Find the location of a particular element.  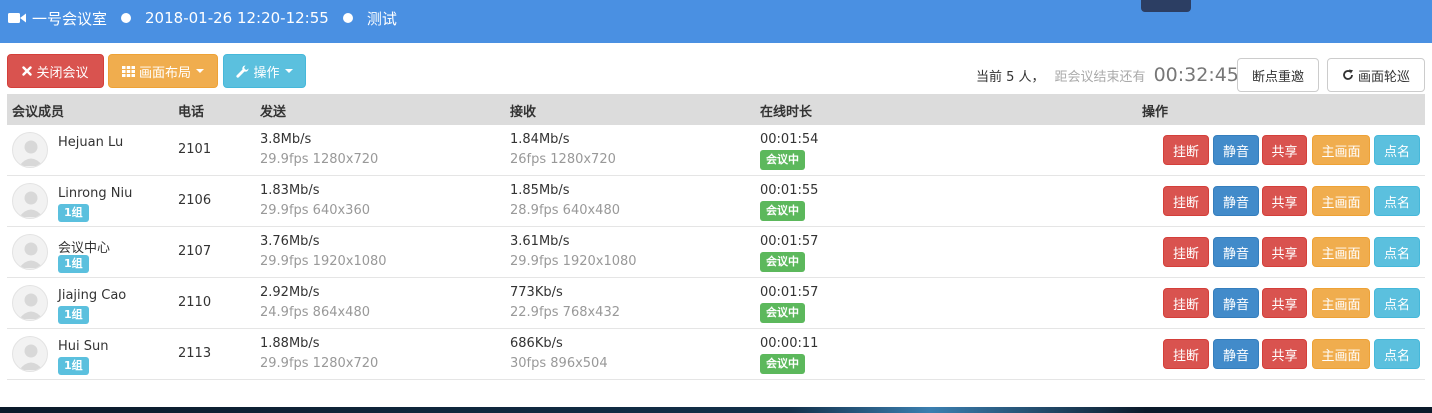

close-meeting-button: 关闭会议 is located at coordinates (55, 71).